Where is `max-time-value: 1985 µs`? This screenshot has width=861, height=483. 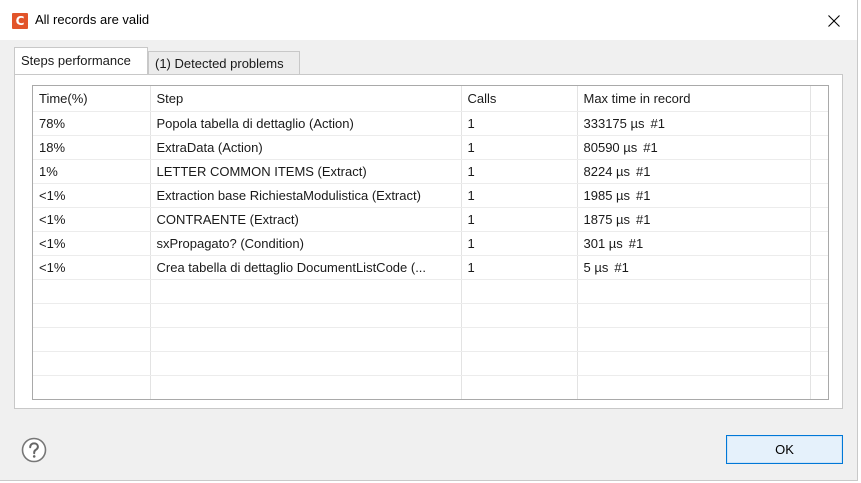
max-time-value: 1985 µs is located at coordinates (607, 195).